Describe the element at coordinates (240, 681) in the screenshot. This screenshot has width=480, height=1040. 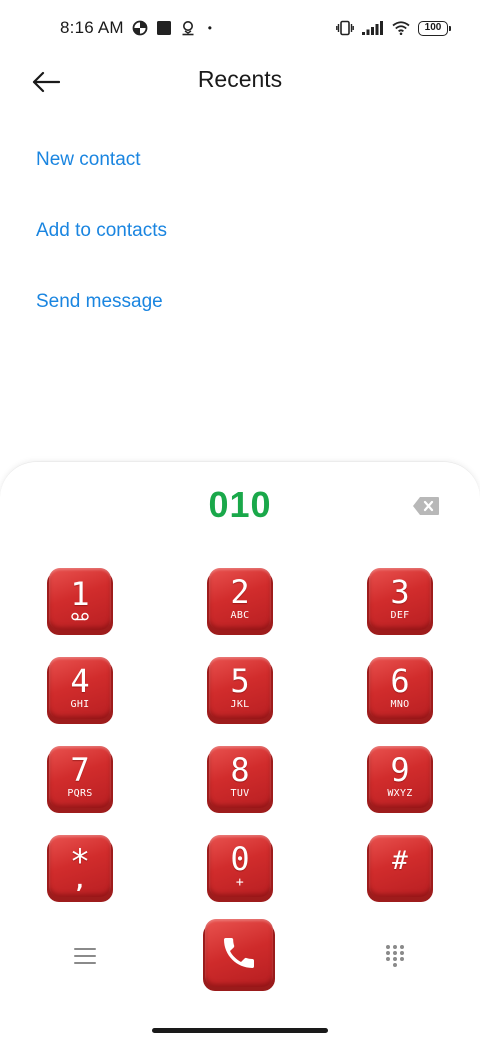
I see `key-digit: 5` at that location.